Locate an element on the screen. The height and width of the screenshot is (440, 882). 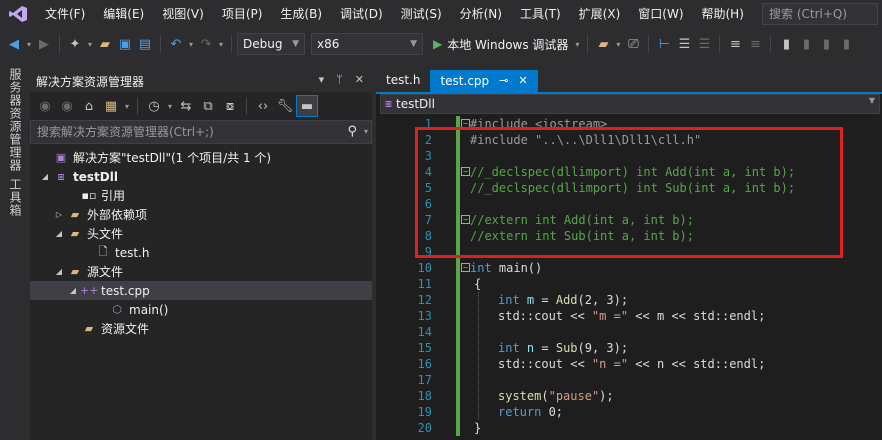
pending-changes-filter-icon: ◷ is located at coordinates (154, 106).